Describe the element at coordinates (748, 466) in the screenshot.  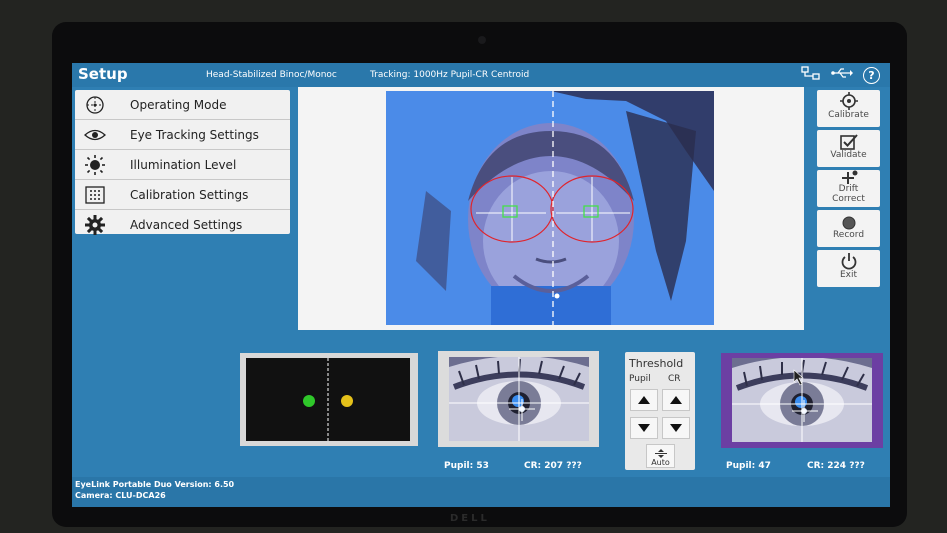
I see `right-pupil-value: Pupil: 47` at that location.